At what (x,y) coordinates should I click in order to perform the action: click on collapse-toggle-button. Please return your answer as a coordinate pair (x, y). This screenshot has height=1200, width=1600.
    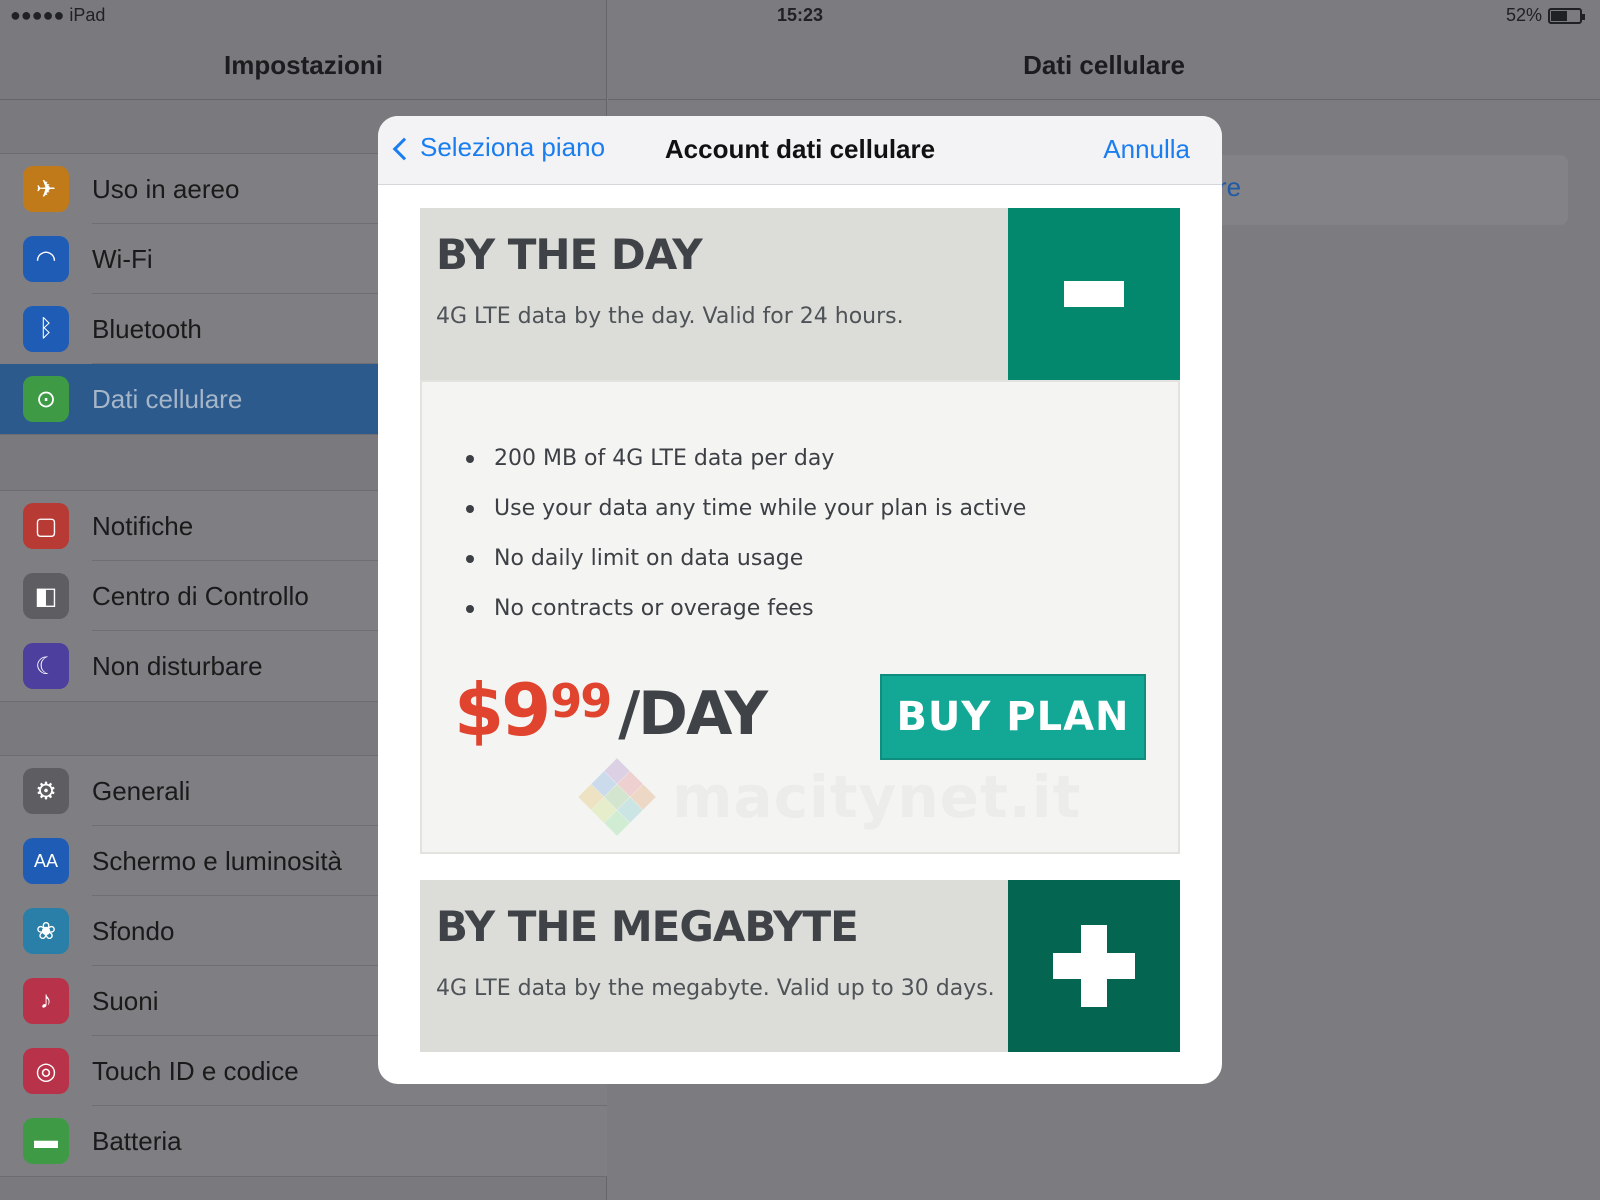
    Looking at the image, I should click on (1094, 294).